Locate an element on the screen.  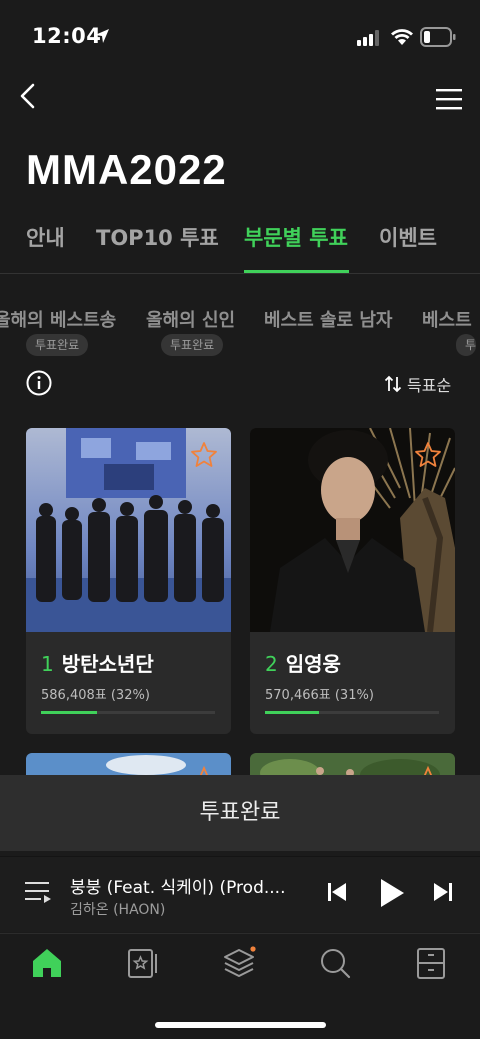
candidate-name: 임영웅 is located at coordinates (313, 664).